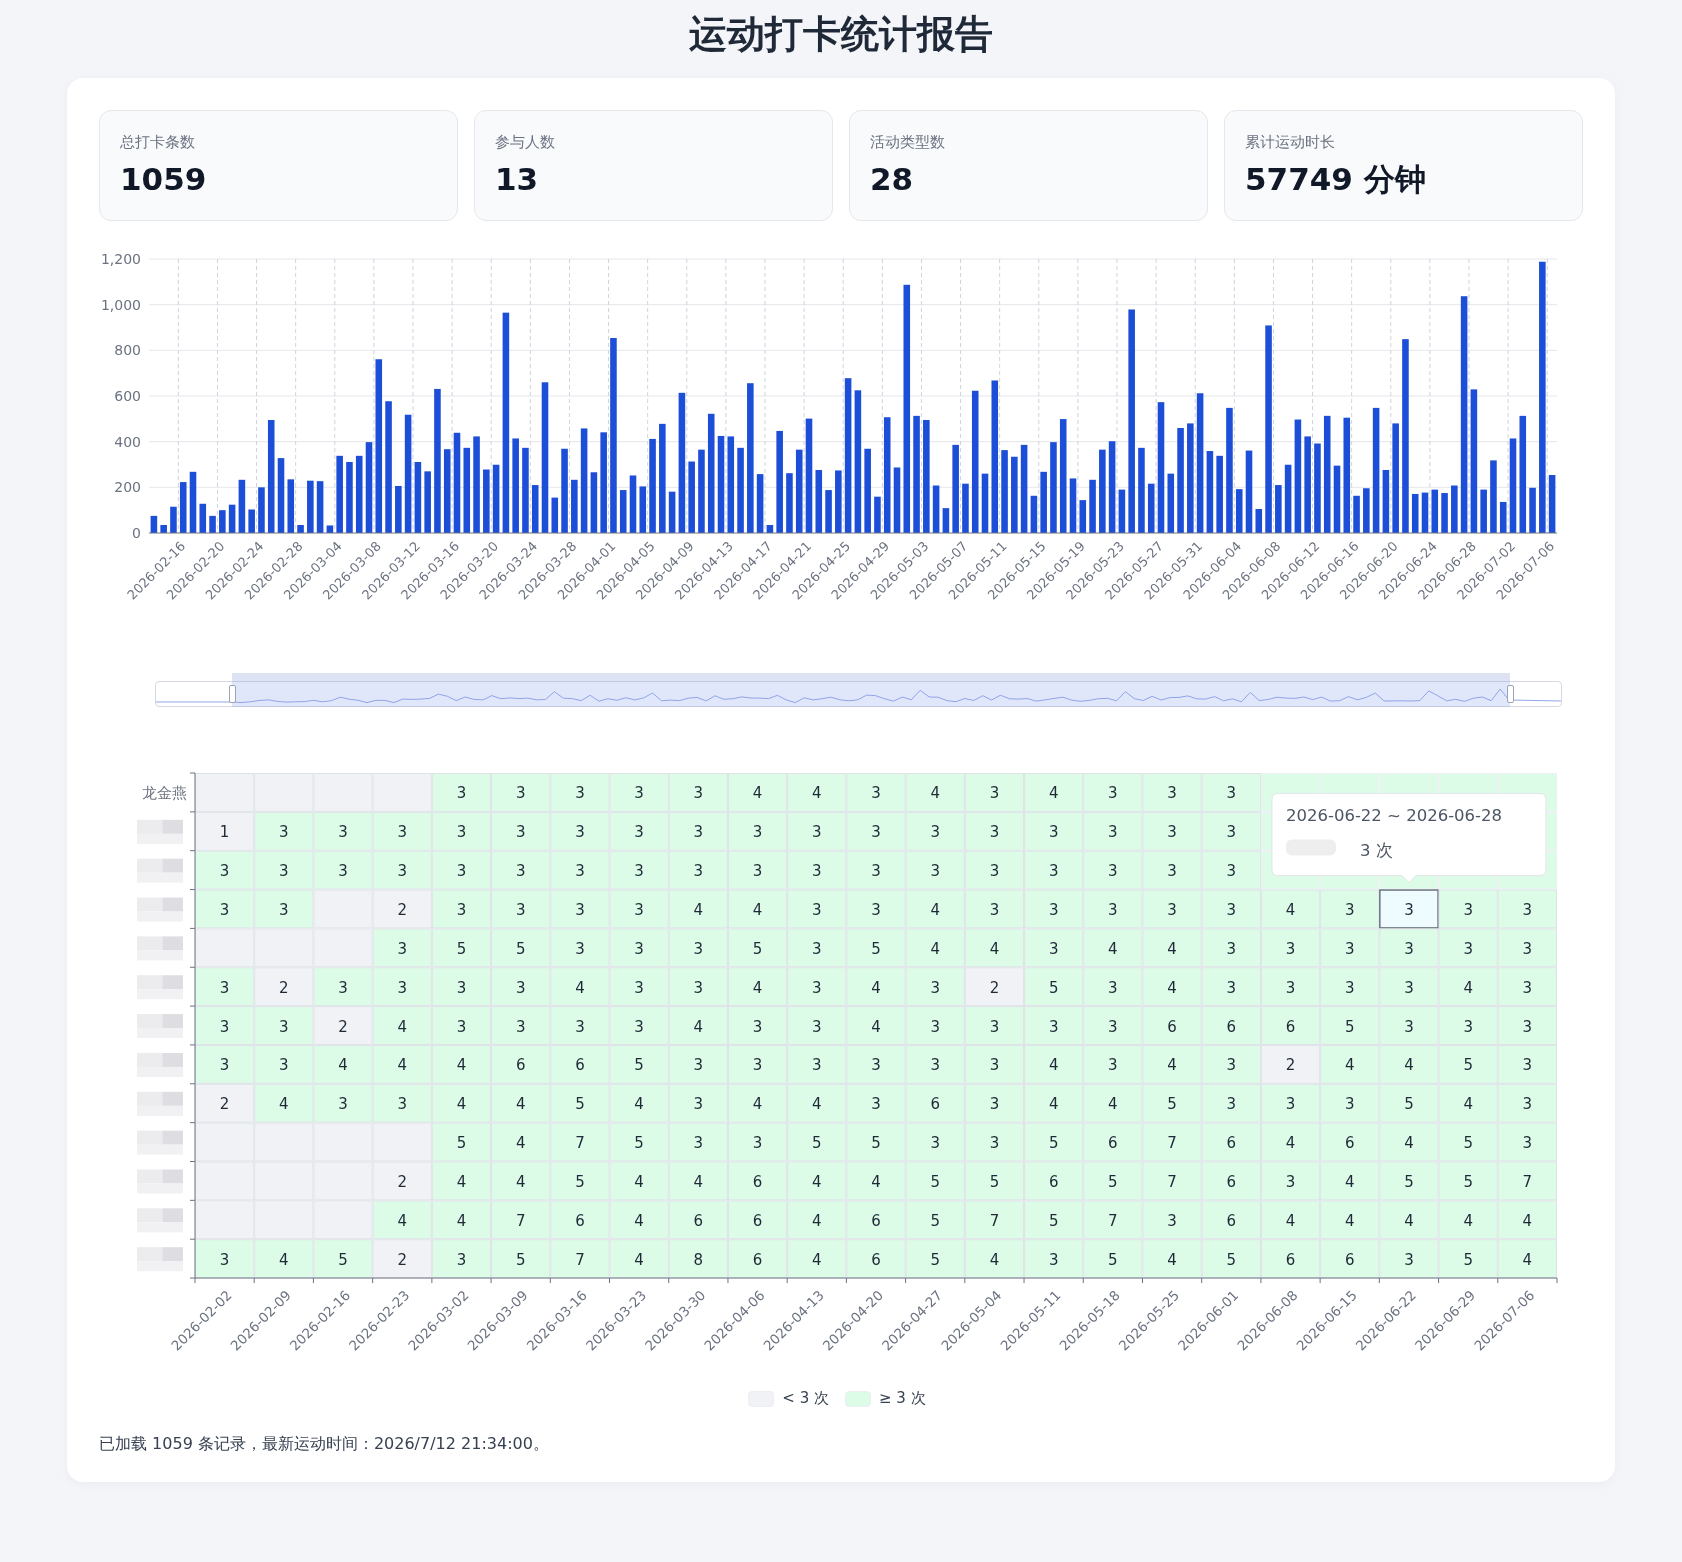 The height and width of the screenshot is (1562, 1682). What do you see at coordinates (120, 259) in the screenshot?
I see `axis-label: 1,200` at bounding box center [120, 259].